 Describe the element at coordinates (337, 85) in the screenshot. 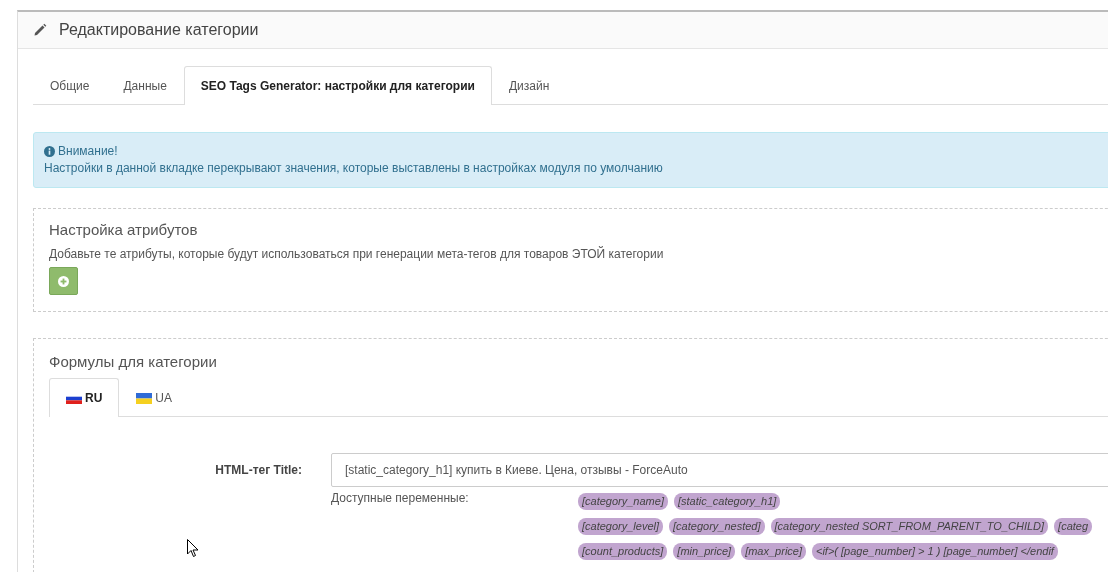

I see `tab: SEO Tags Generator: настройки для категории` at that location.